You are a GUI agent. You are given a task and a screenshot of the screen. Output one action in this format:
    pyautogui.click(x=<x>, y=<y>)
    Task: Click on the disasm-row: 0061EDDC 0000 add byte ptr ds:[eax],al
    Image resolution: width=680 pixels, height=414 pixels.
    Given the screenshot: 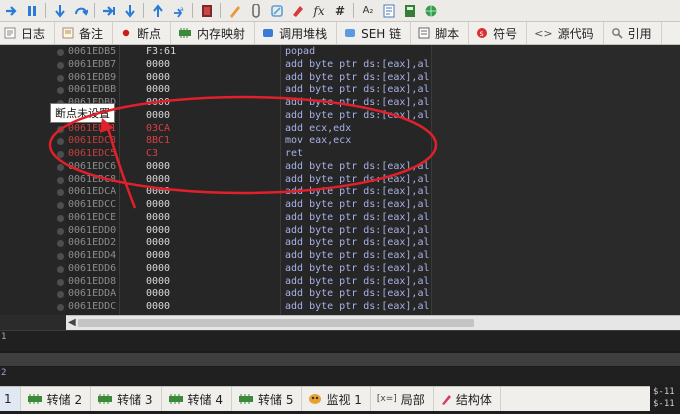 What is the action you would take?
    pyautogui.click(x=340, y=307)
    